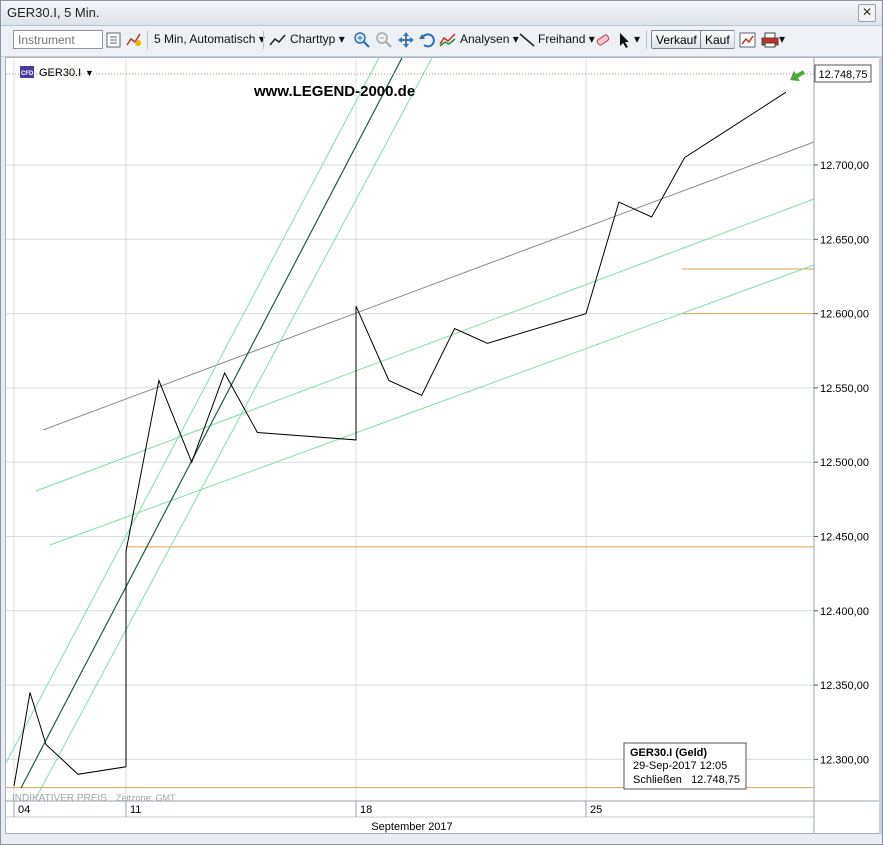 The height and width of the screenshot is (845, 883). I want to click on chart-settings-icon, so click(748, 40).